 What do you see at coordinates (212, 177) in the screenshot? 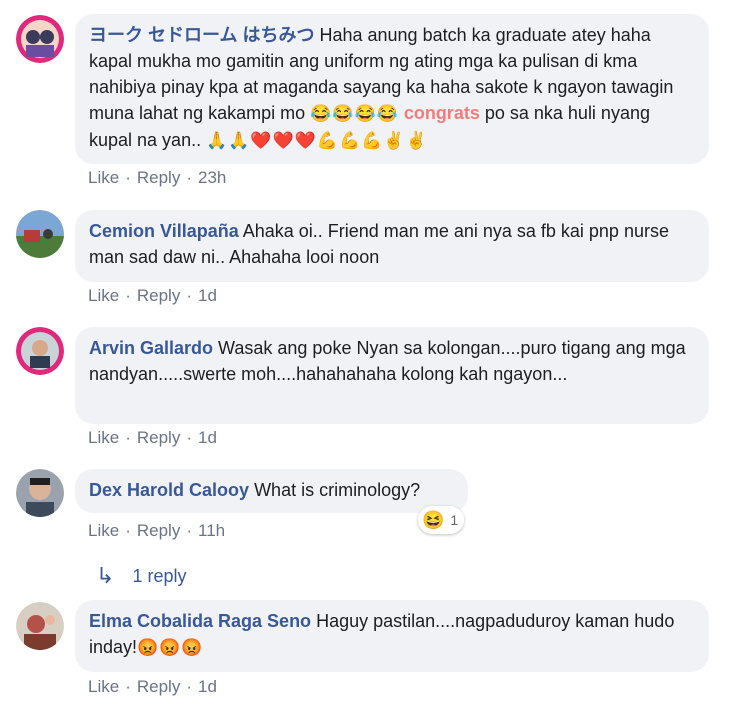
I see `timestamp: 23h` at bounding box center [212, 177].